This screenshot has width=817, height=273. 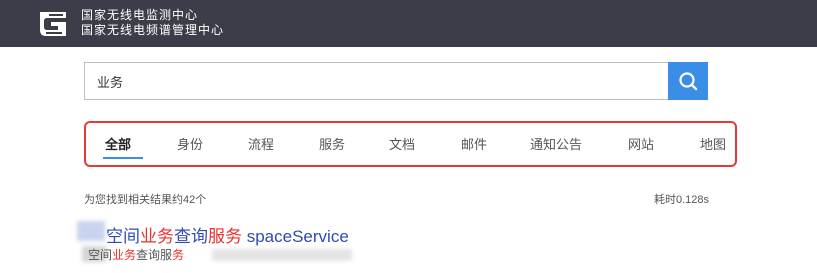 I want to click on result-desc-highlight: 务, so click(x=178, y=255).